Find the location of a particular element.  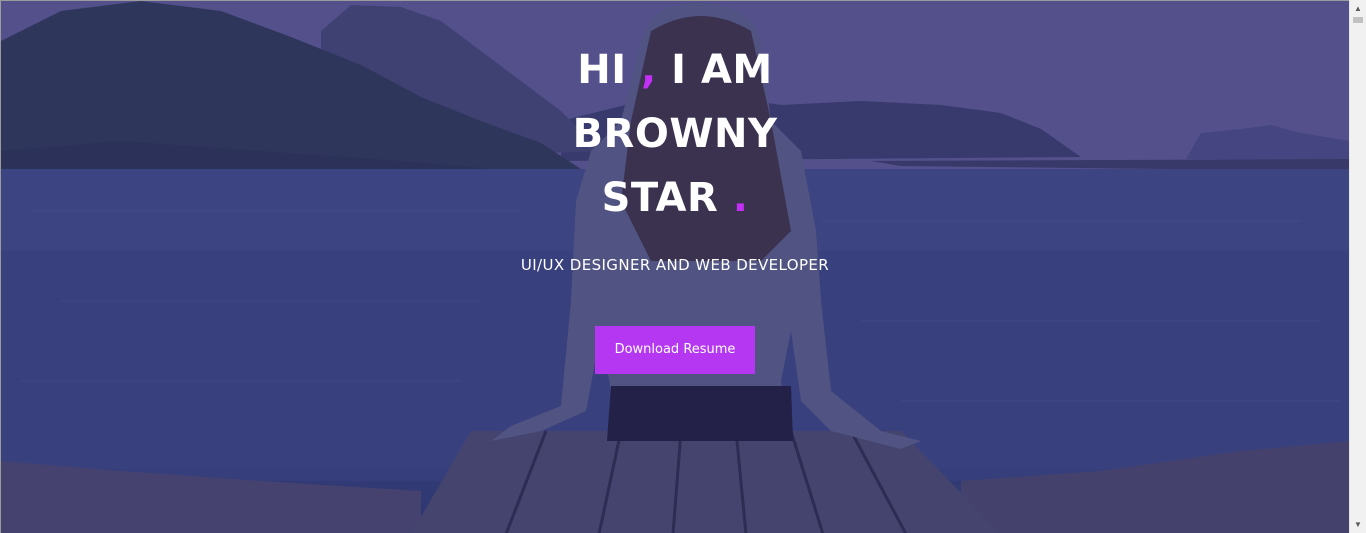

download-resume-button: Download Resume is located at coordinates (675, 350).